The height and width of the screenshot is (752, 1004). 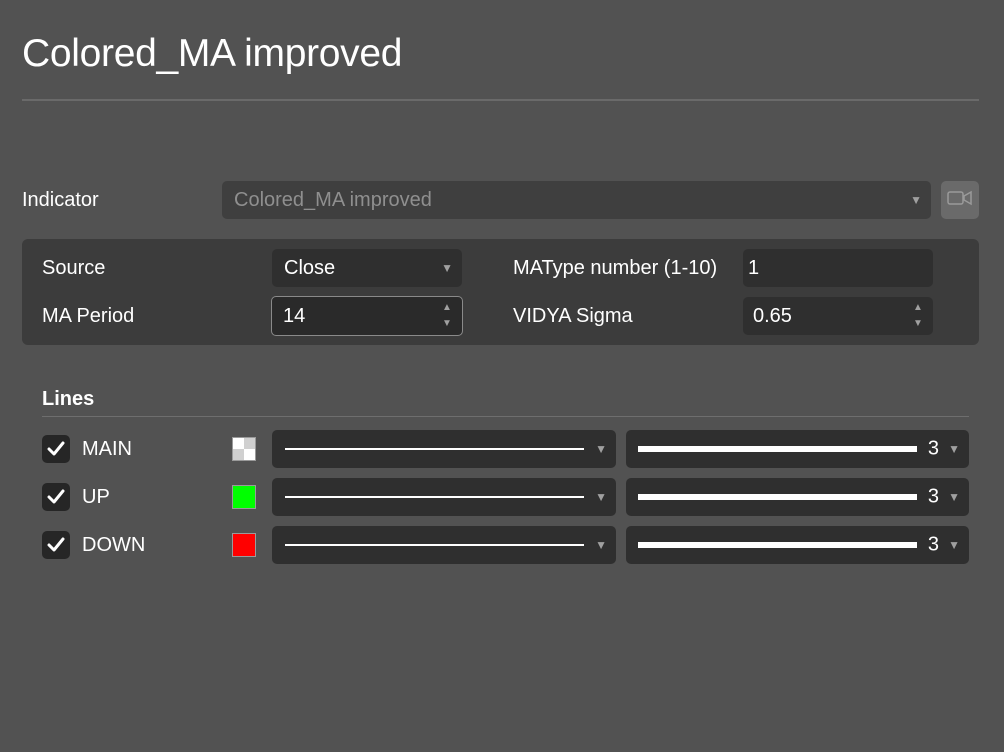 I want to click on up-line-width-value: 3, so click(x=933, y=496).